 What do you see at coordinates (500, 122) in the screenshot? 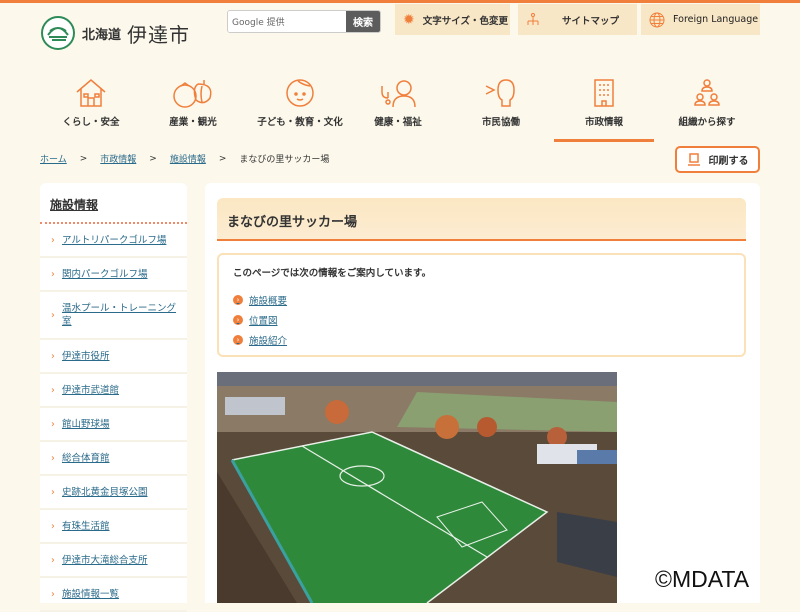
I see `nav-label: 市民協働` at bounding box center [500, 122].